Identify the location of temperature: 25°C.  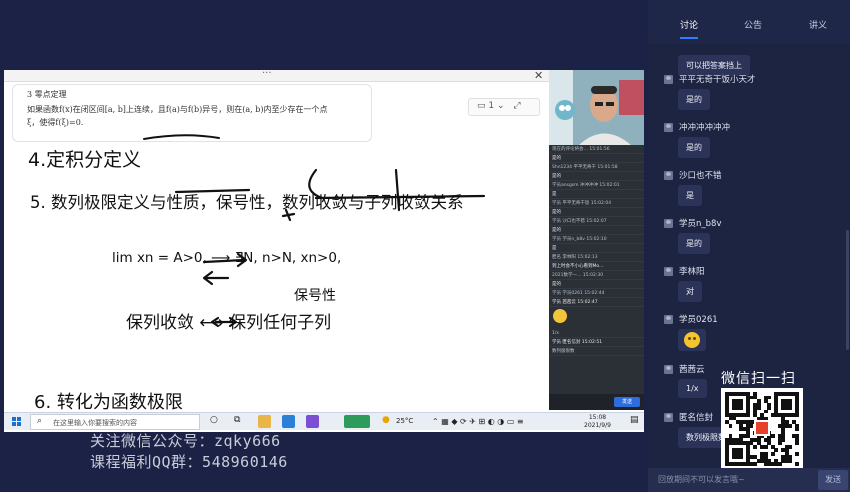
(404, 421).